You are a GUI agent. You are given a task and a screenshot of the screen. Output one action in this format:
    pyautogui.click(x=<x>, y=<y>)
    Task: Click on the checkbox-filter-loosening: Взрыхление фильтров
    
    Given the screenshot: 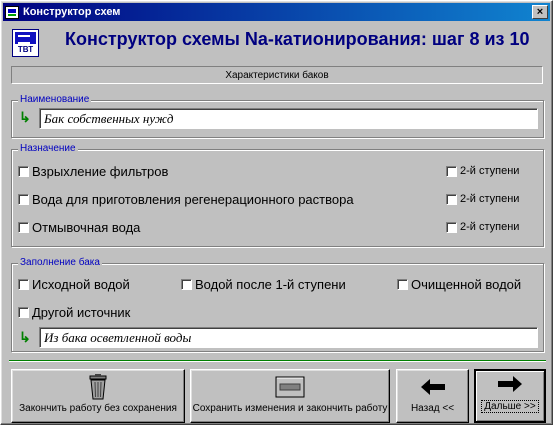 What is the action you would take?
    pyautogui.click(x=93, y=171)
    